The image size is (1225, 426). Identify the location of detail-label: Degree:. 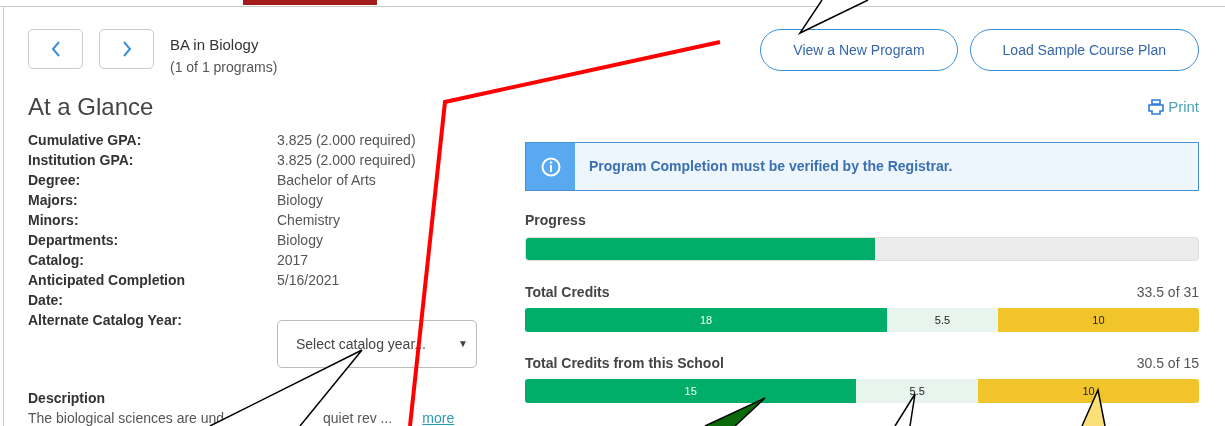
(55, 180).